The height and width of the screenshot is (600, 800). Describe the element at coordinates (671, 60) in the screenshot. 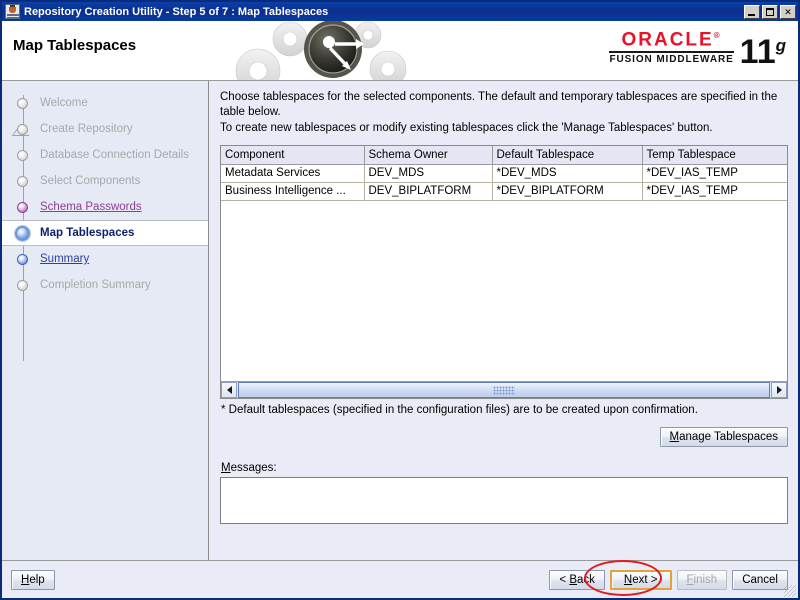

I see `fusion-middleware-label: FUSION MIDDLEWARE` at that location.